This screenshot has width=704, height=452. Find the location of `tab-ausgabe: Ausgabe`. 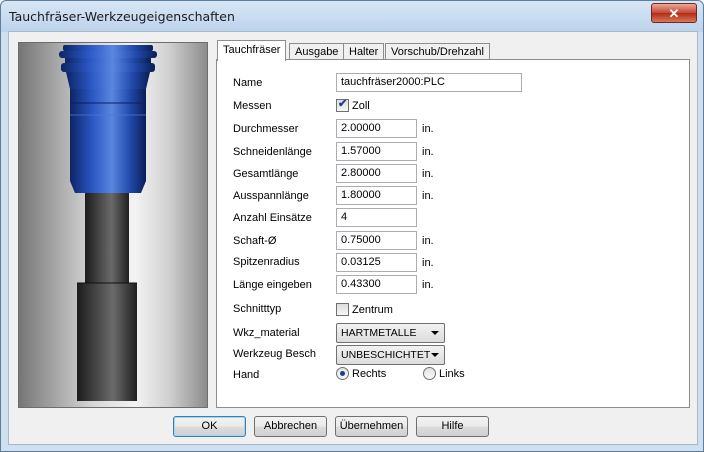

tab-ausgabe: Ausgabe is located at coordinates (317, 51).